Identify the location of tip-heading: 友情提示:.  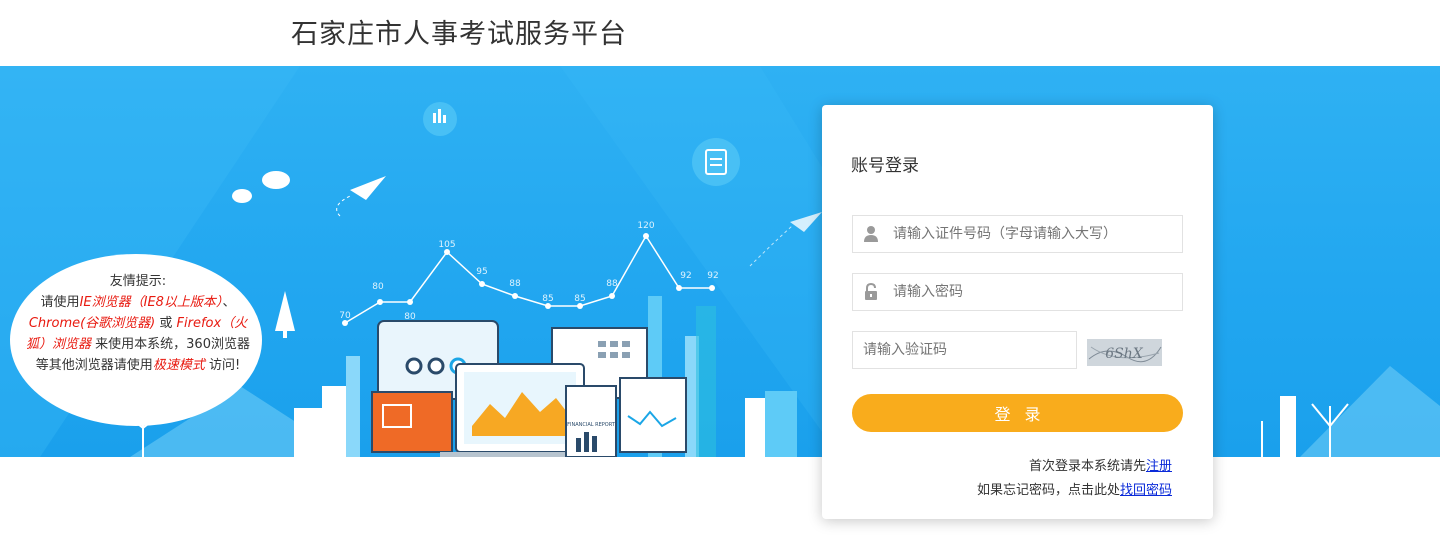
(138, 281).